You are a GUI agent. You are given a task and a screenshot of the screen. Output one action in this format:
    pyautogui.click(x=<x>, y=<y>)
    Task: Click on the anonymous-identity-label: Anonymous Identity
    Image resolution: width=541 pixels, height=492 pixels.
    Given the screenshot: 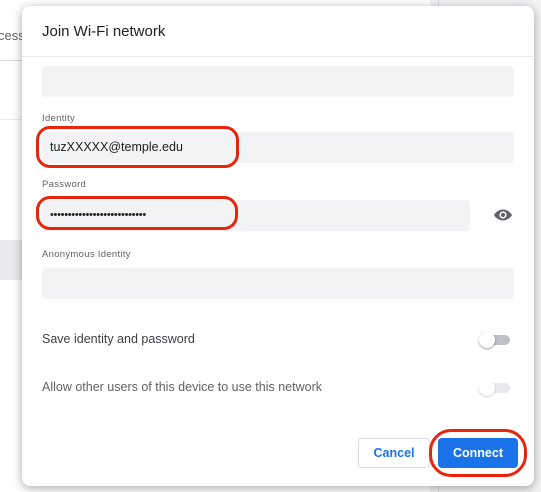 What is the action you would take?
    pyautogui.click(x=86, y=254)
    